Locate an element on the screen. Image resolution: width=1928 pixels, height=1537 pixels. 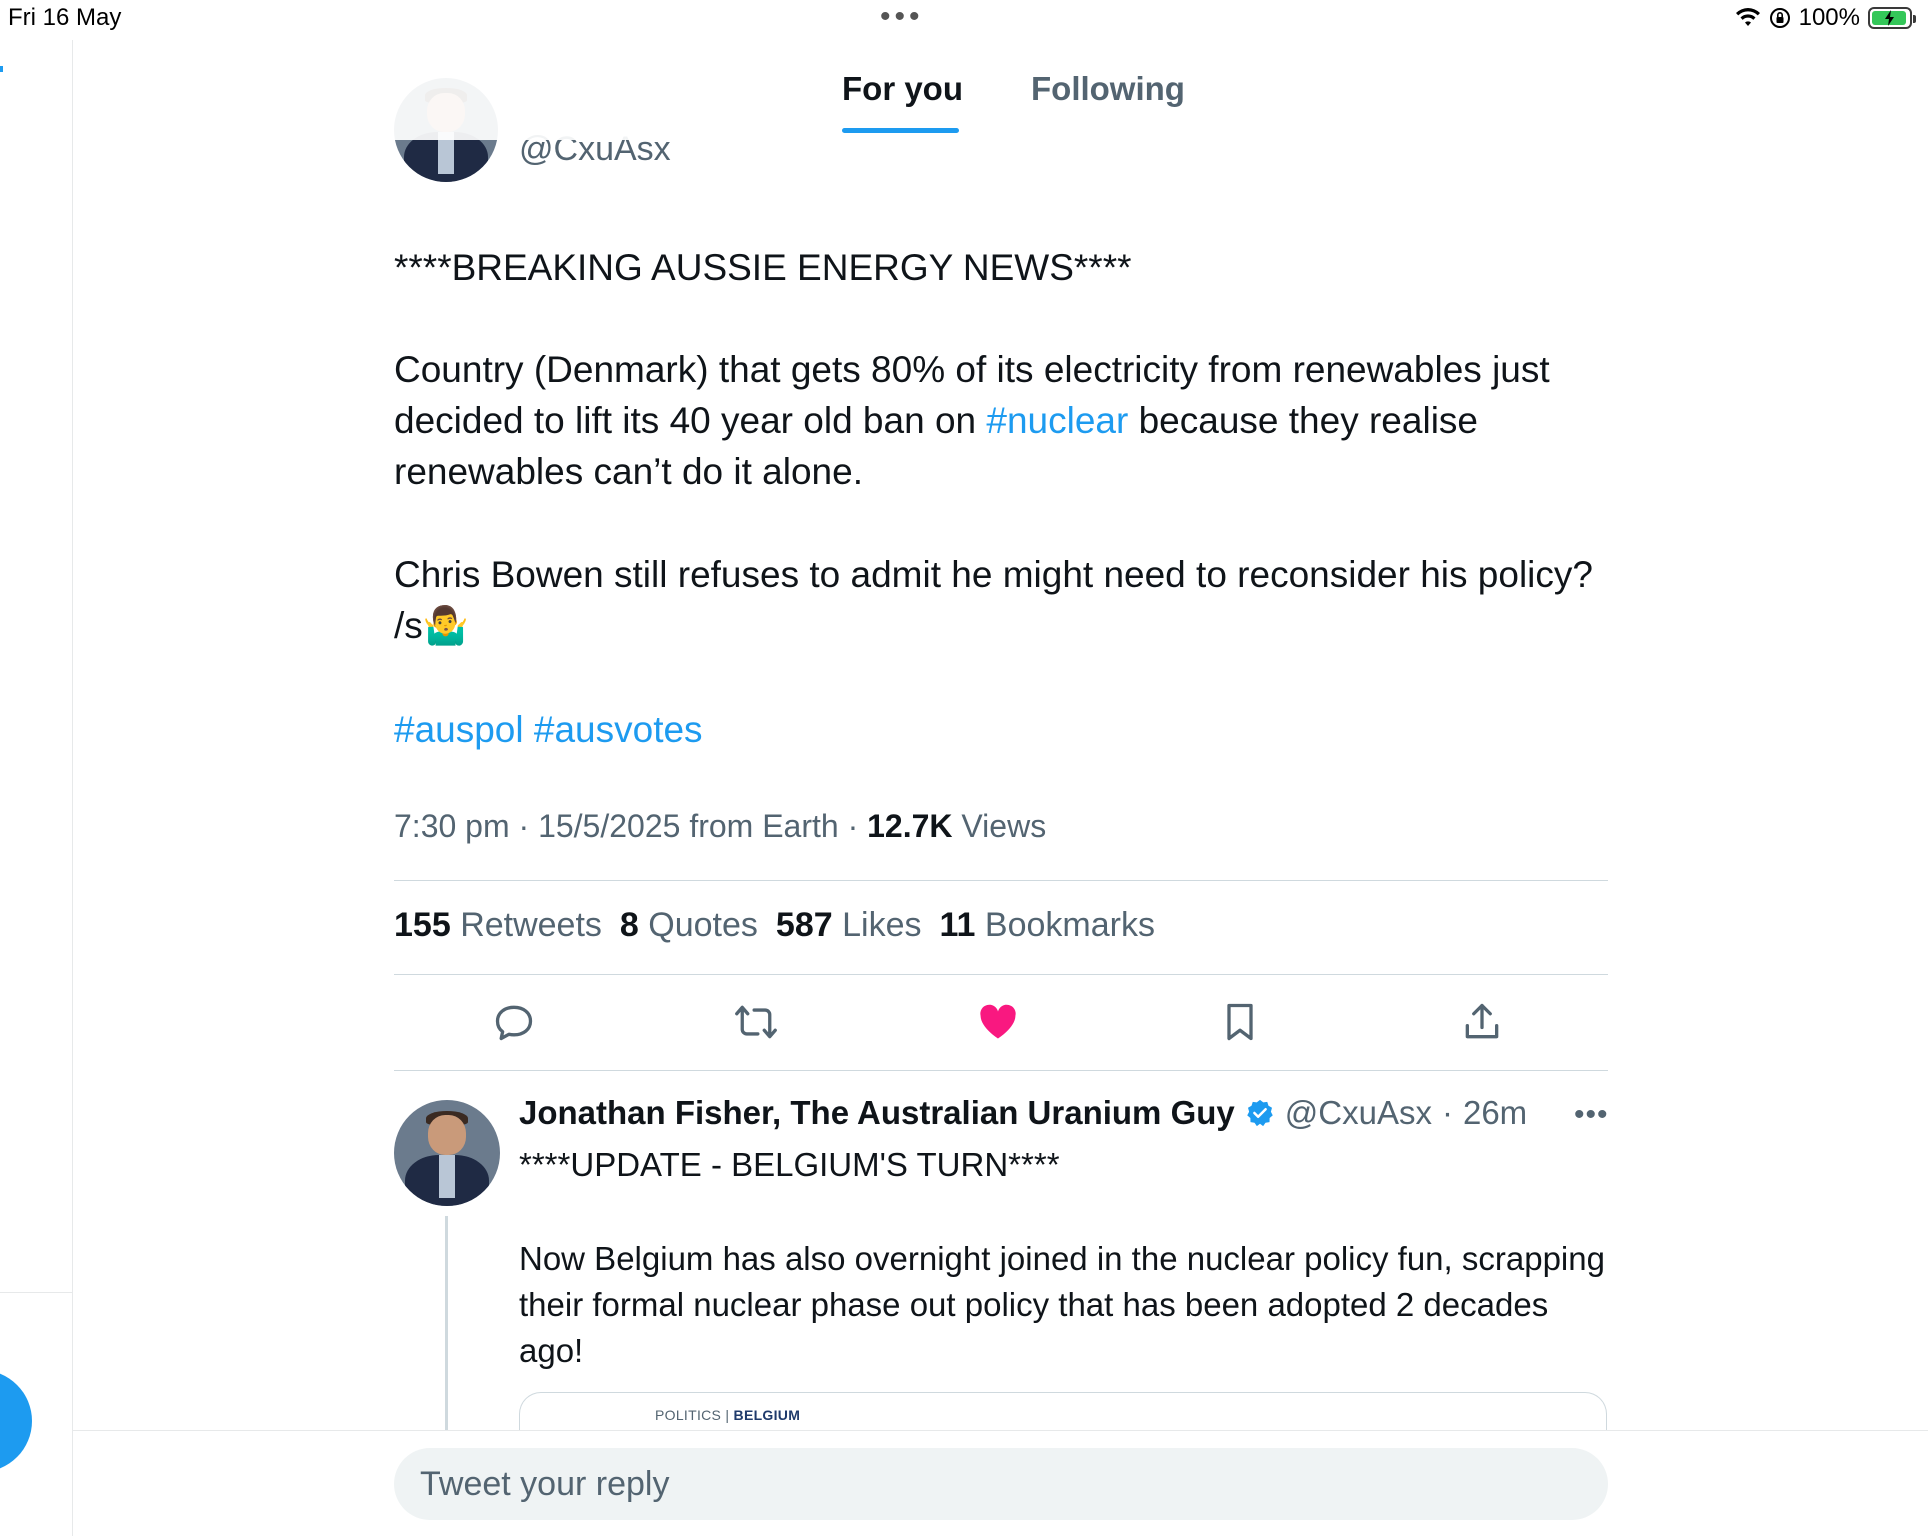
sidebar-edge-mark is located at coordinates (1, 69).